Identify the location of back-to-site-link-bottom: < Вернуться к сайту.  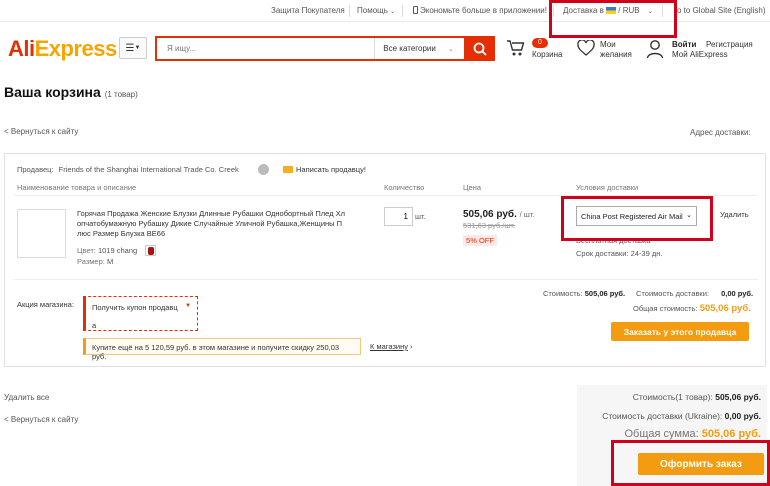
(41, 419).